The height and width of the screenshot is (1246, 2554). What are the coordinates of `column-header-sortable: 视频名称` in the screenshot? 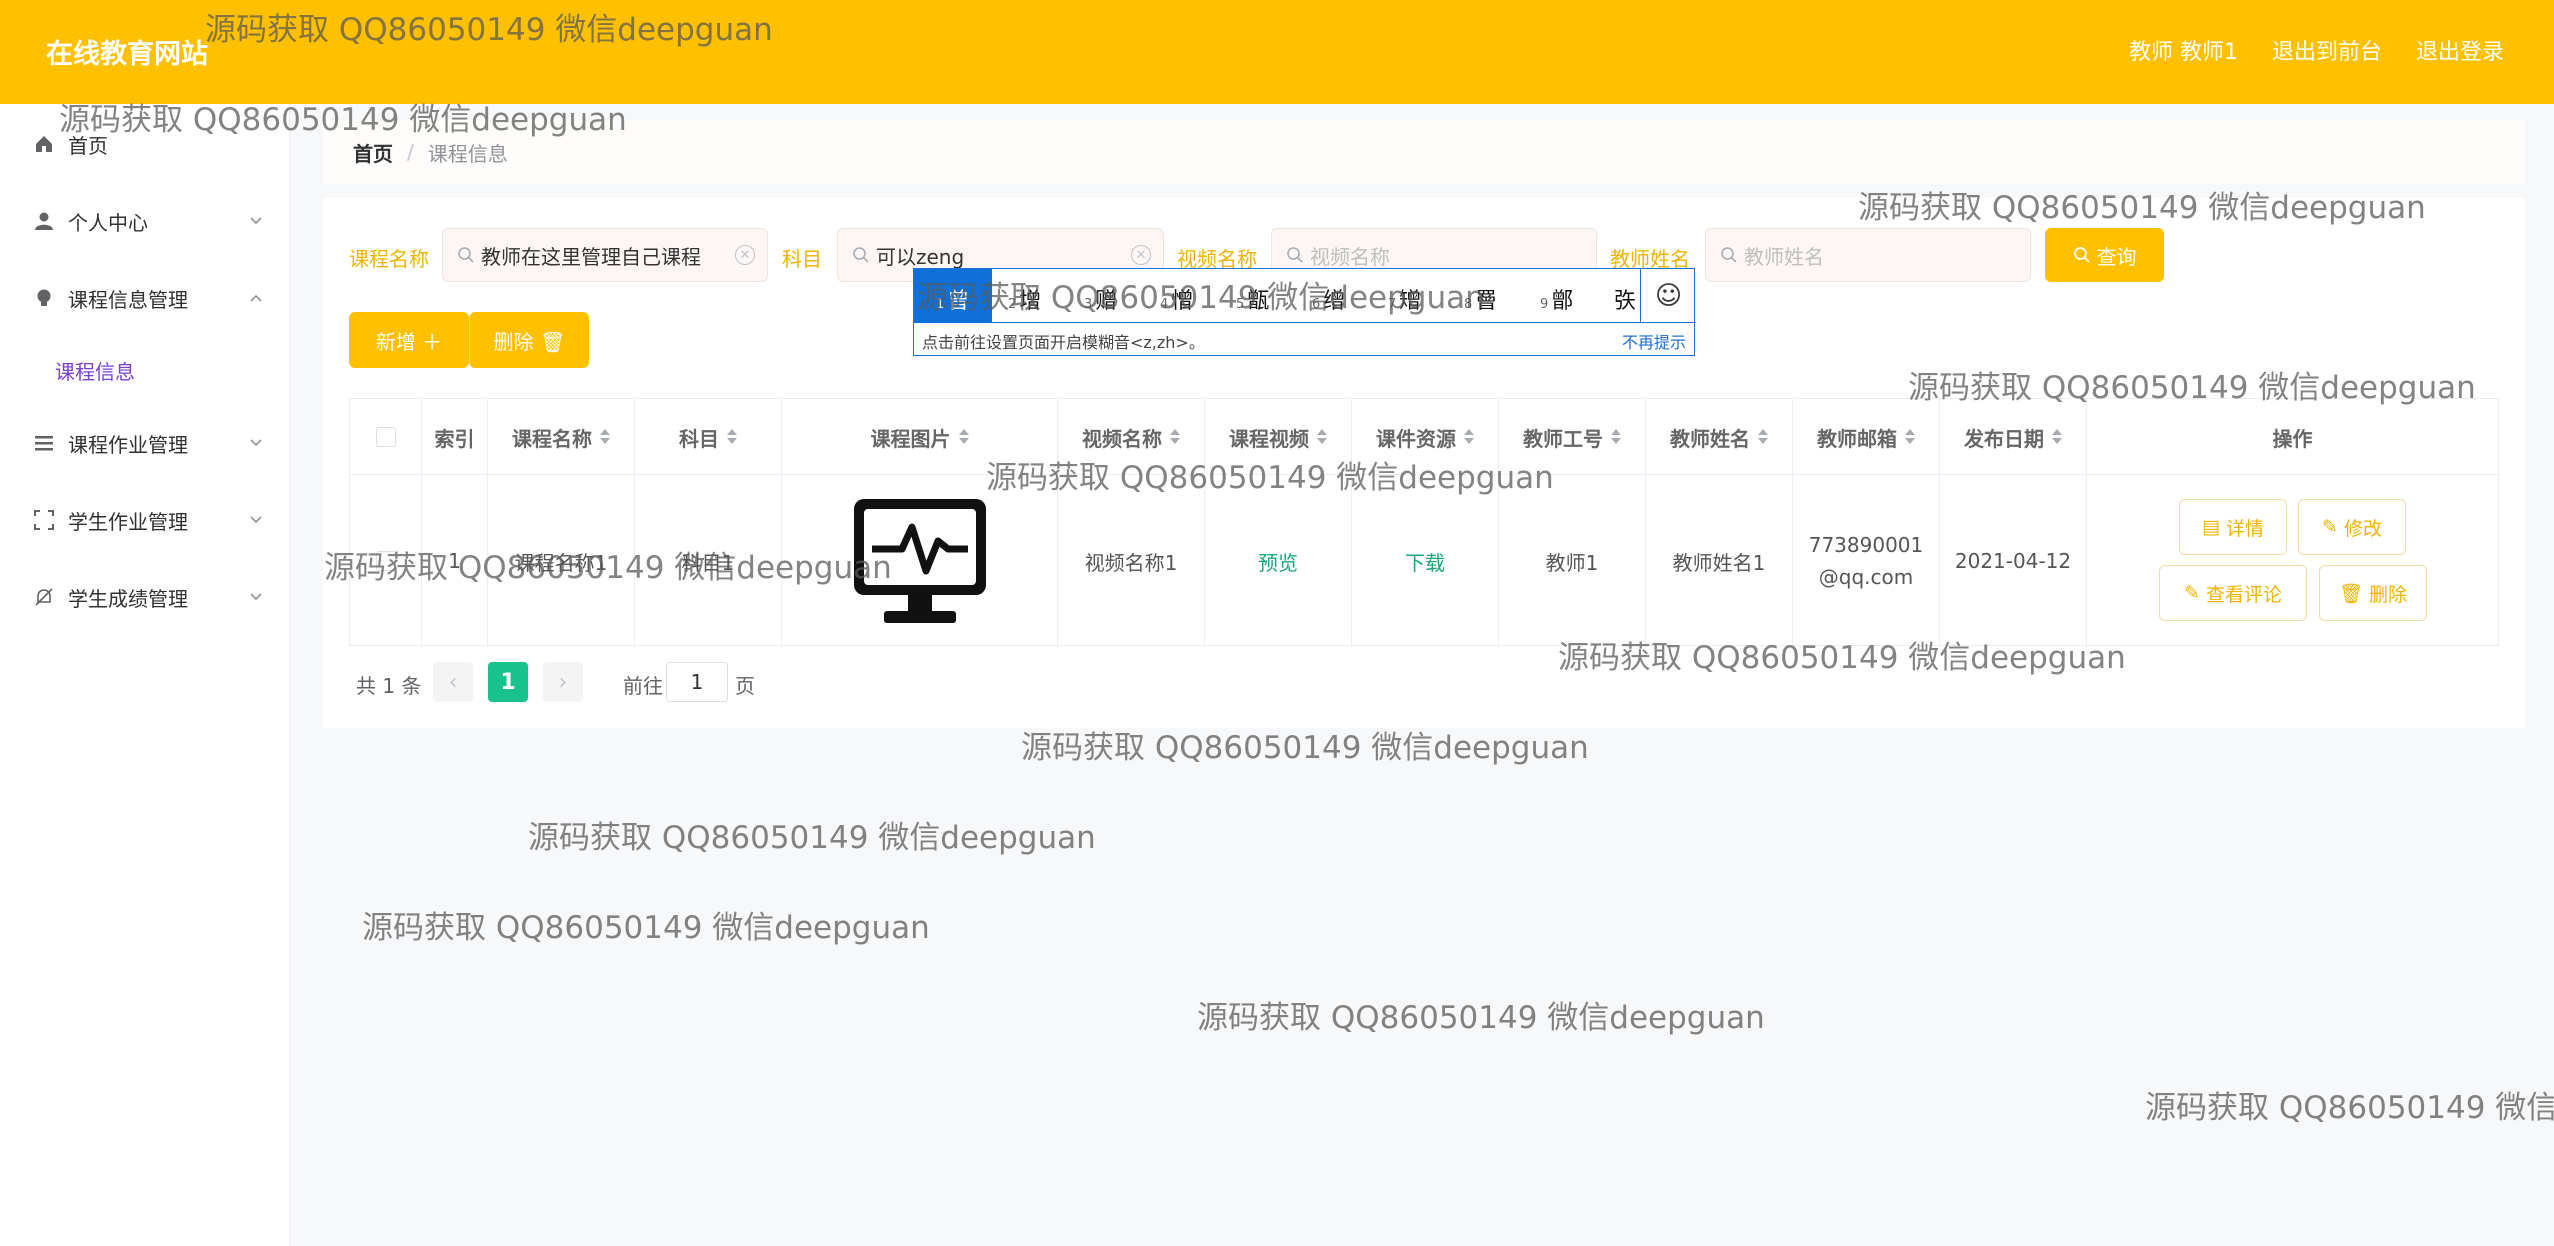 It's located at (1131, 437).